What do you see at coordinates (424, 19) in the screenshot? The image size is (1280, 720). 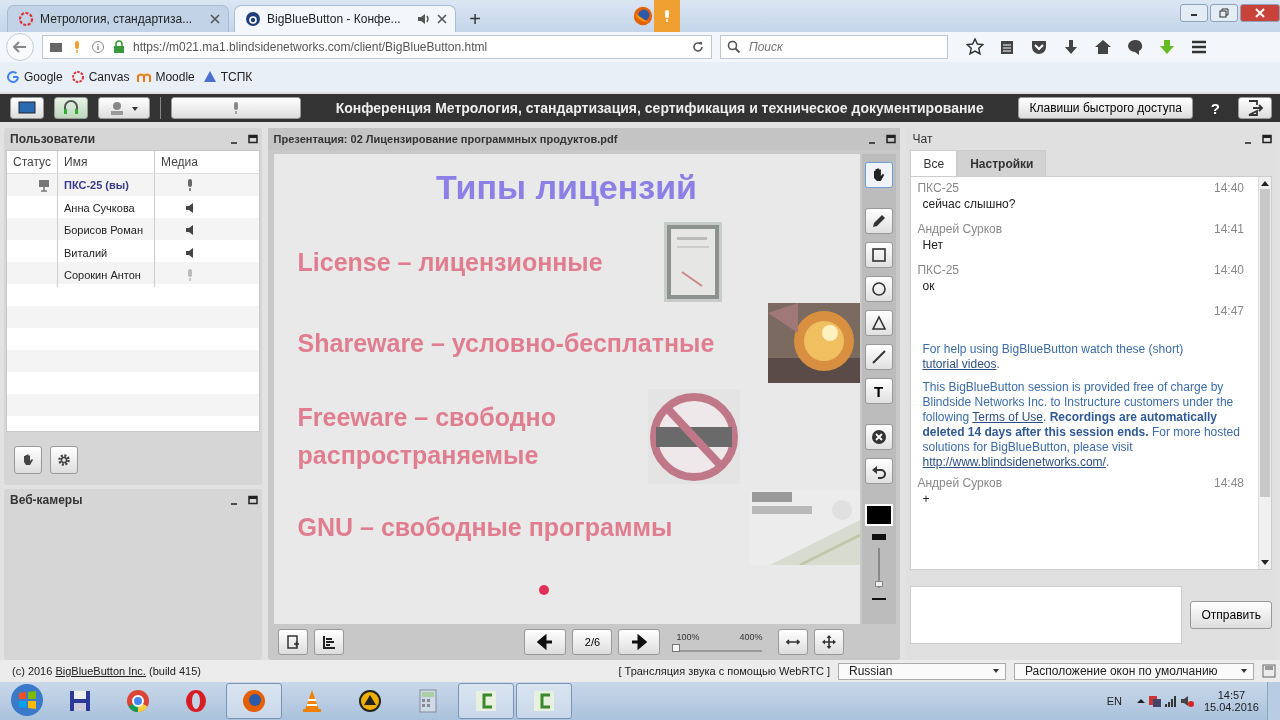 I see `speaker-icon` at bounding box center [424, 19].